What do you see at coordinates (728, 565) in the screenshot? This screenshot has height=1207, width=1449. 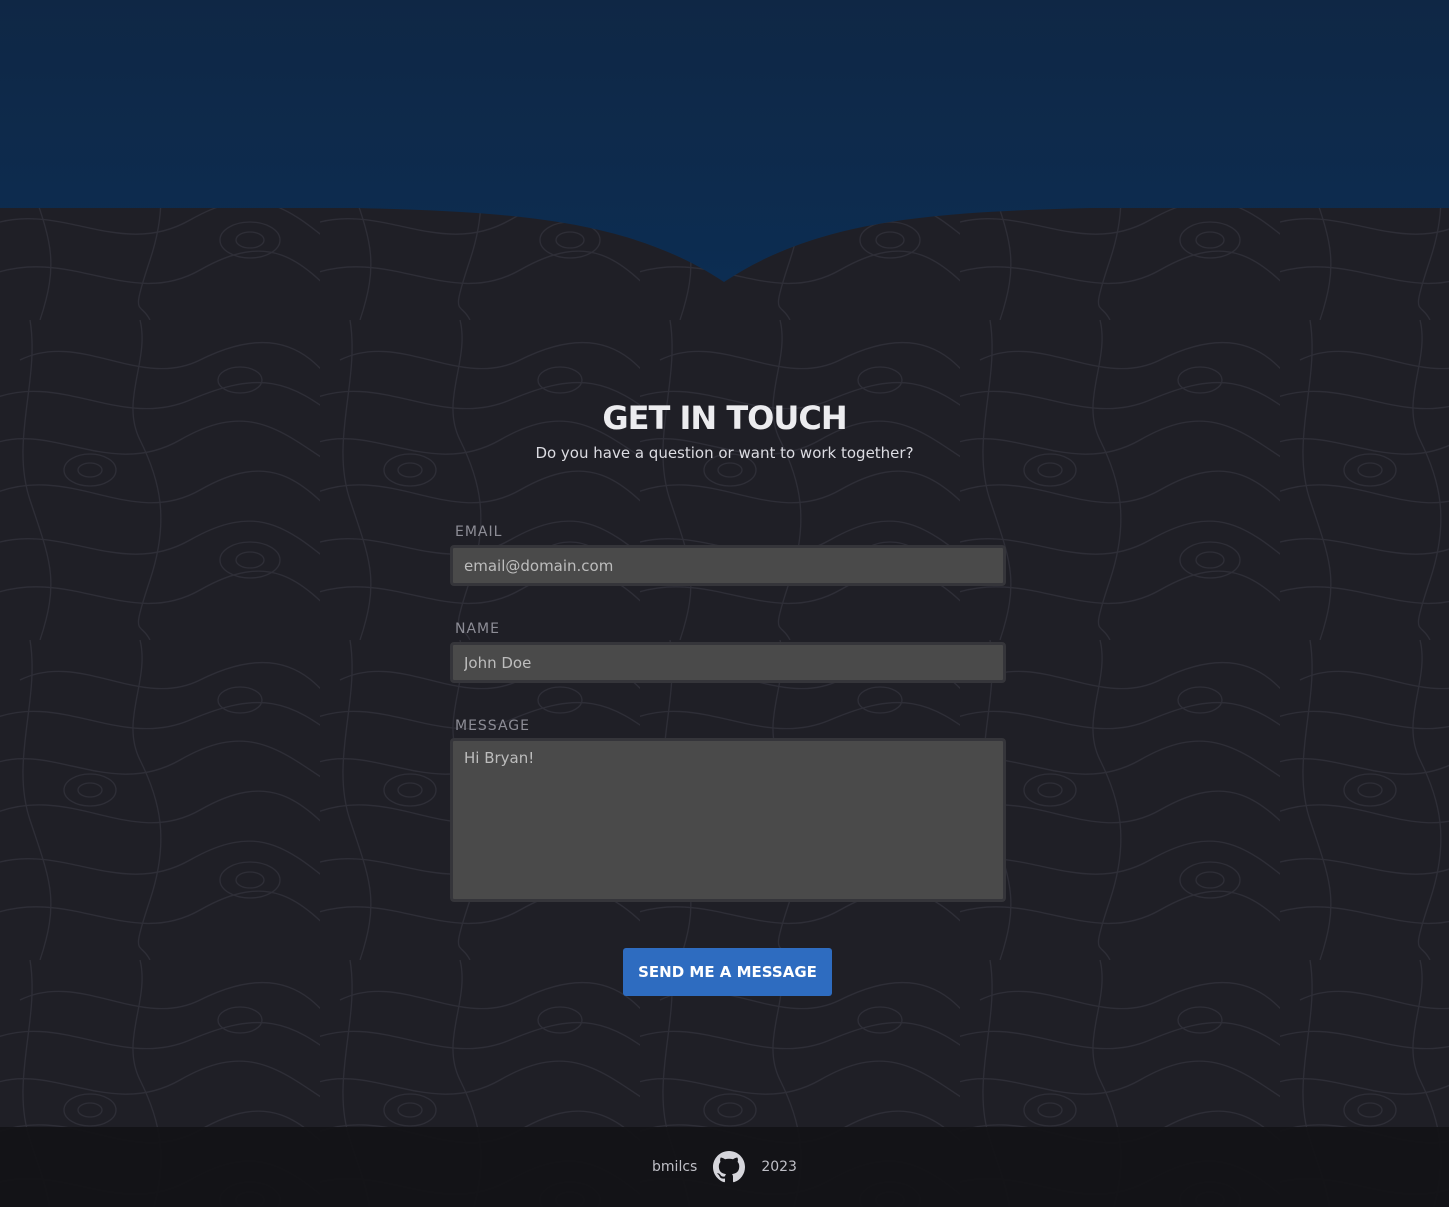 I see `email-field` at bounding box center [728, 565].